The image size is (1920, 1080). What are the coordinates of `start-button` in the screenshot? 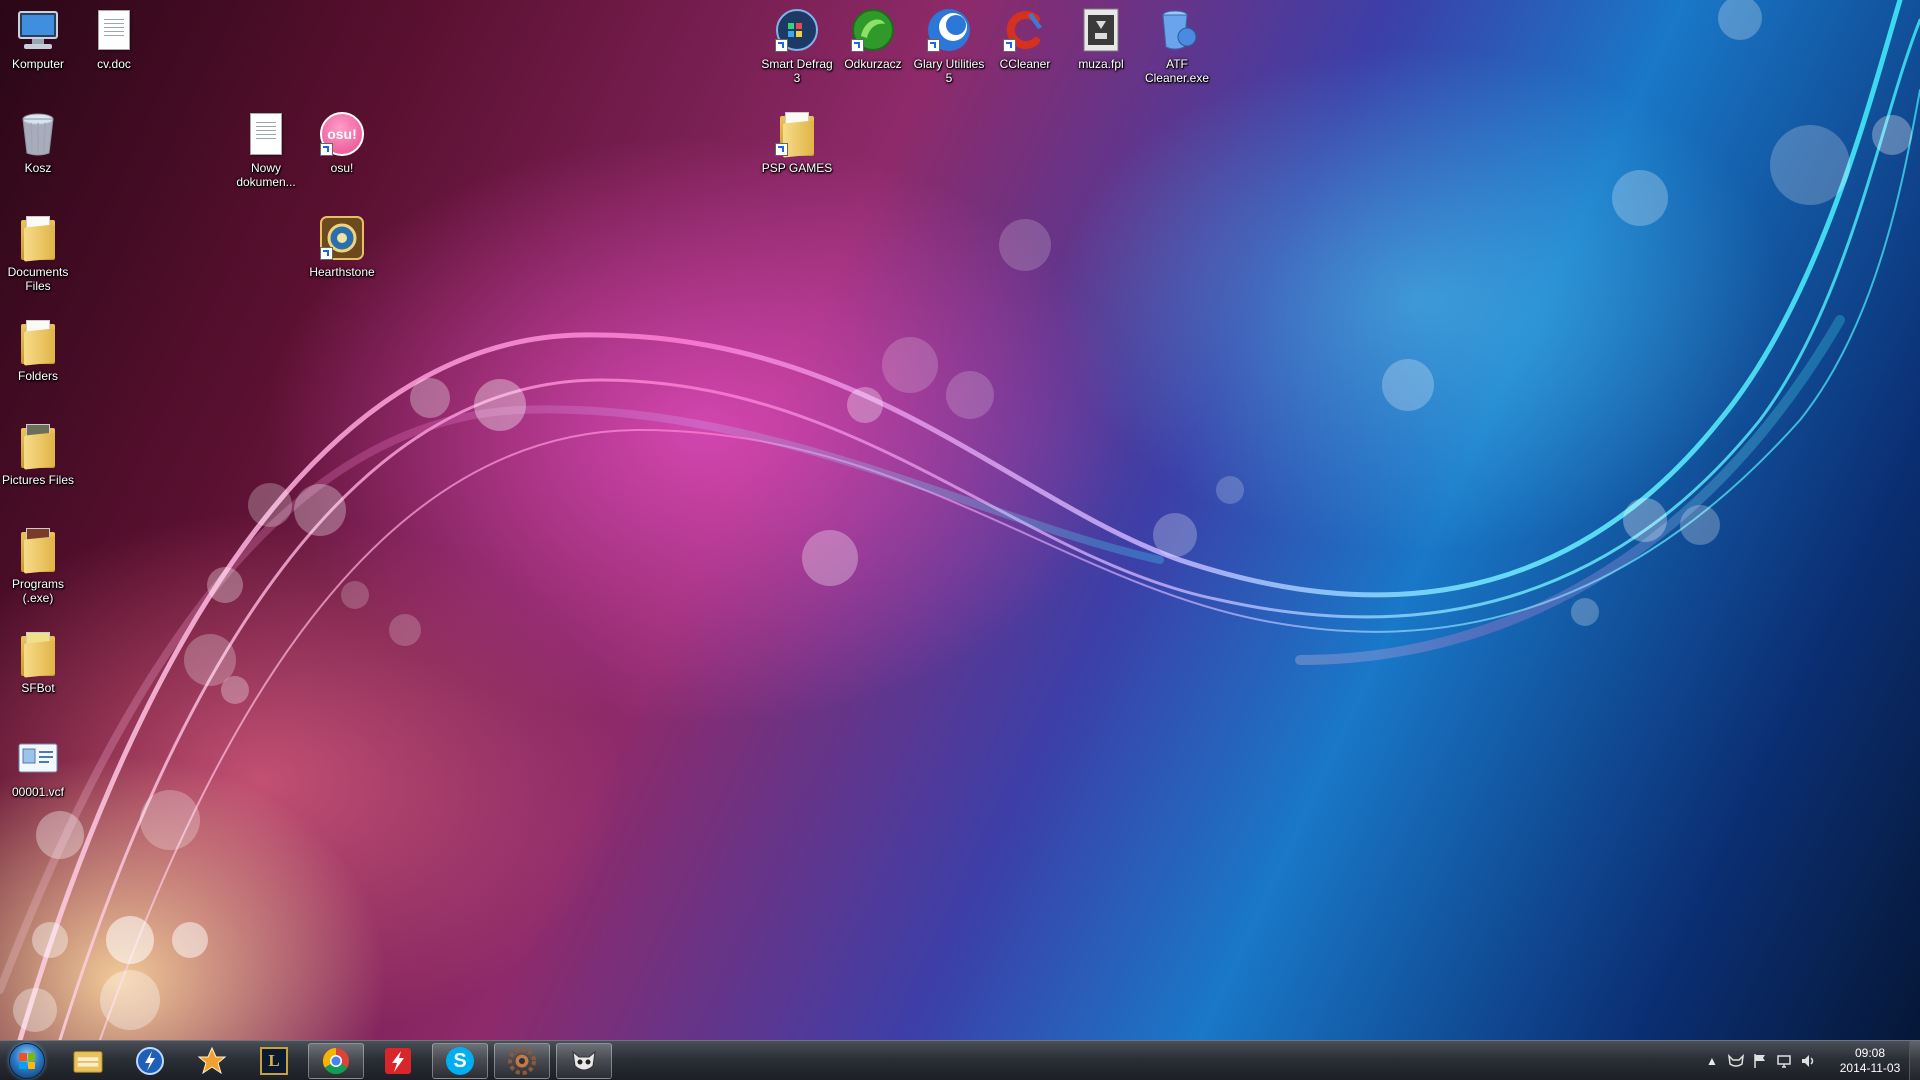 It's located at (27, 1061).